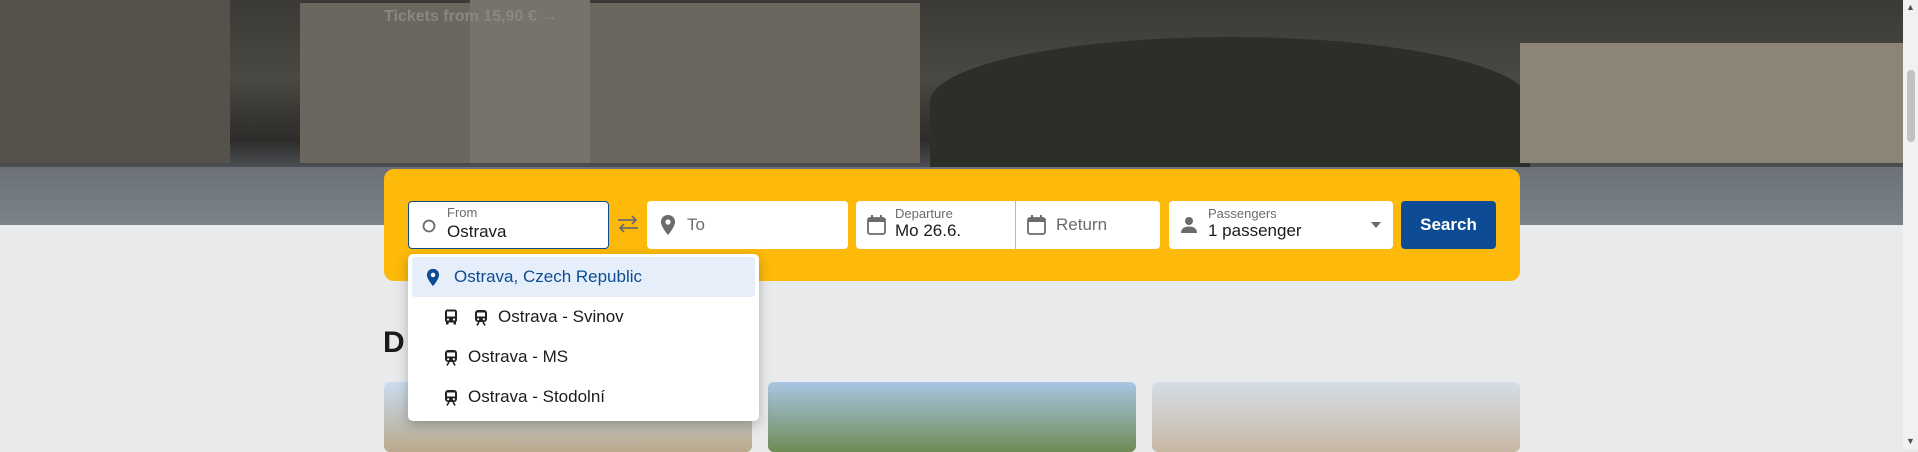 Image resolution: width=1918 pixels, height=452 pixels. What do you see at coordinates (548, 276) in the screenshot?
I see `suggestion-label: Ostrava, Czech Republic` at bounding box center [548, 276].